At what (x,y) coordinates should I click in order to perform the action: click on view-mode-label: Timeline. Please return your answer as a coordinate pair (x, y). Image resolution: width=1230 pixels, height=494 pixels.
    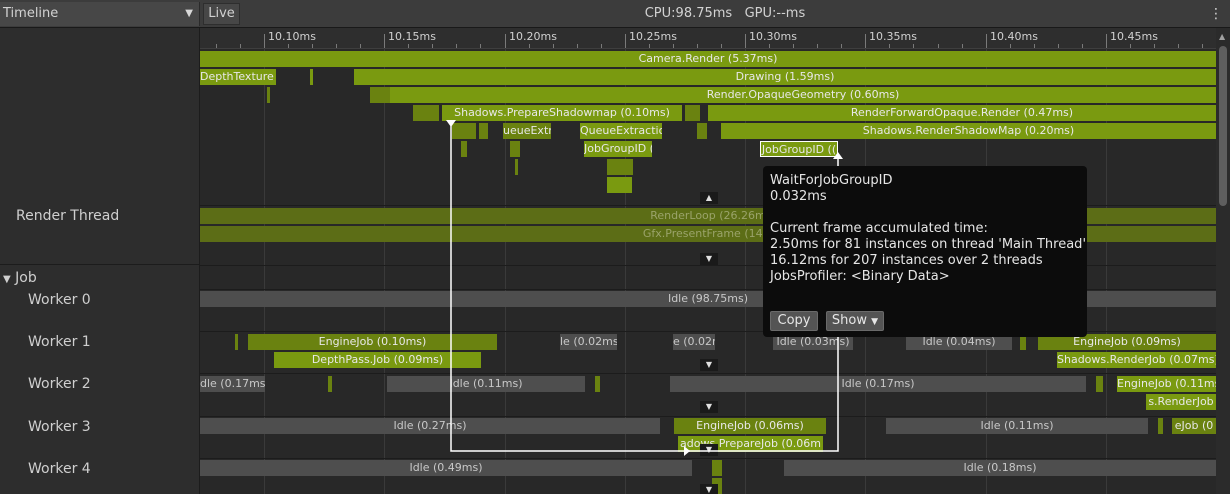
    Looking at the image, I should click on (31, 13).